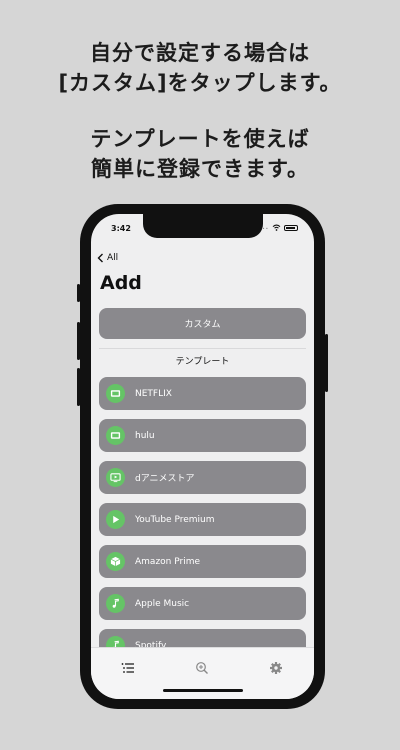  Describe the element at coordinates (115, 561) in the screenshot. I see `box-icon` at that location.